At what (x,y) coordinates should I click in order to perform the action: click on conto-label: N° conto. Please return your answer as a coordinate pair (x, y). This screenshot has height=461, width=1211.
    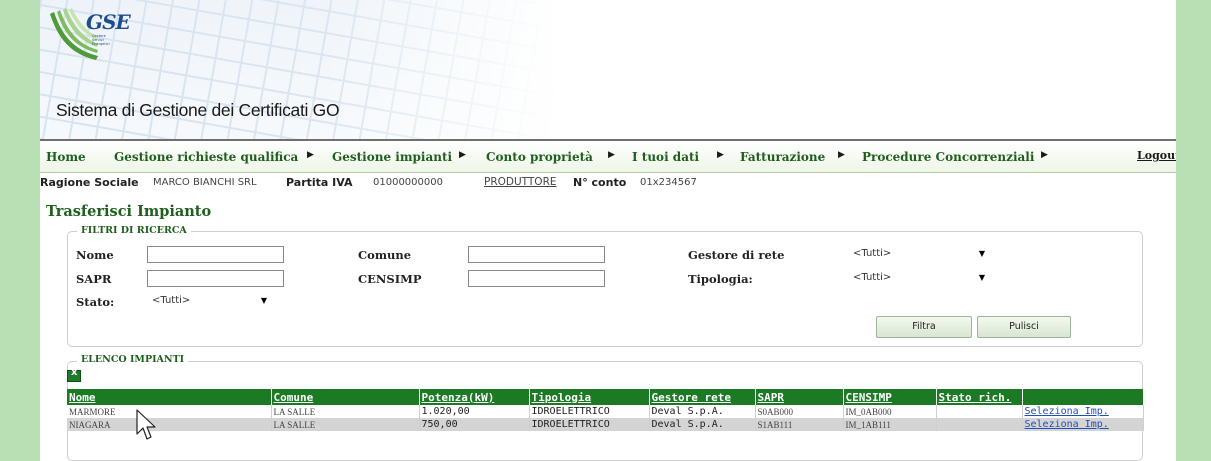
    Looking at the image, I should click on (600, 182).